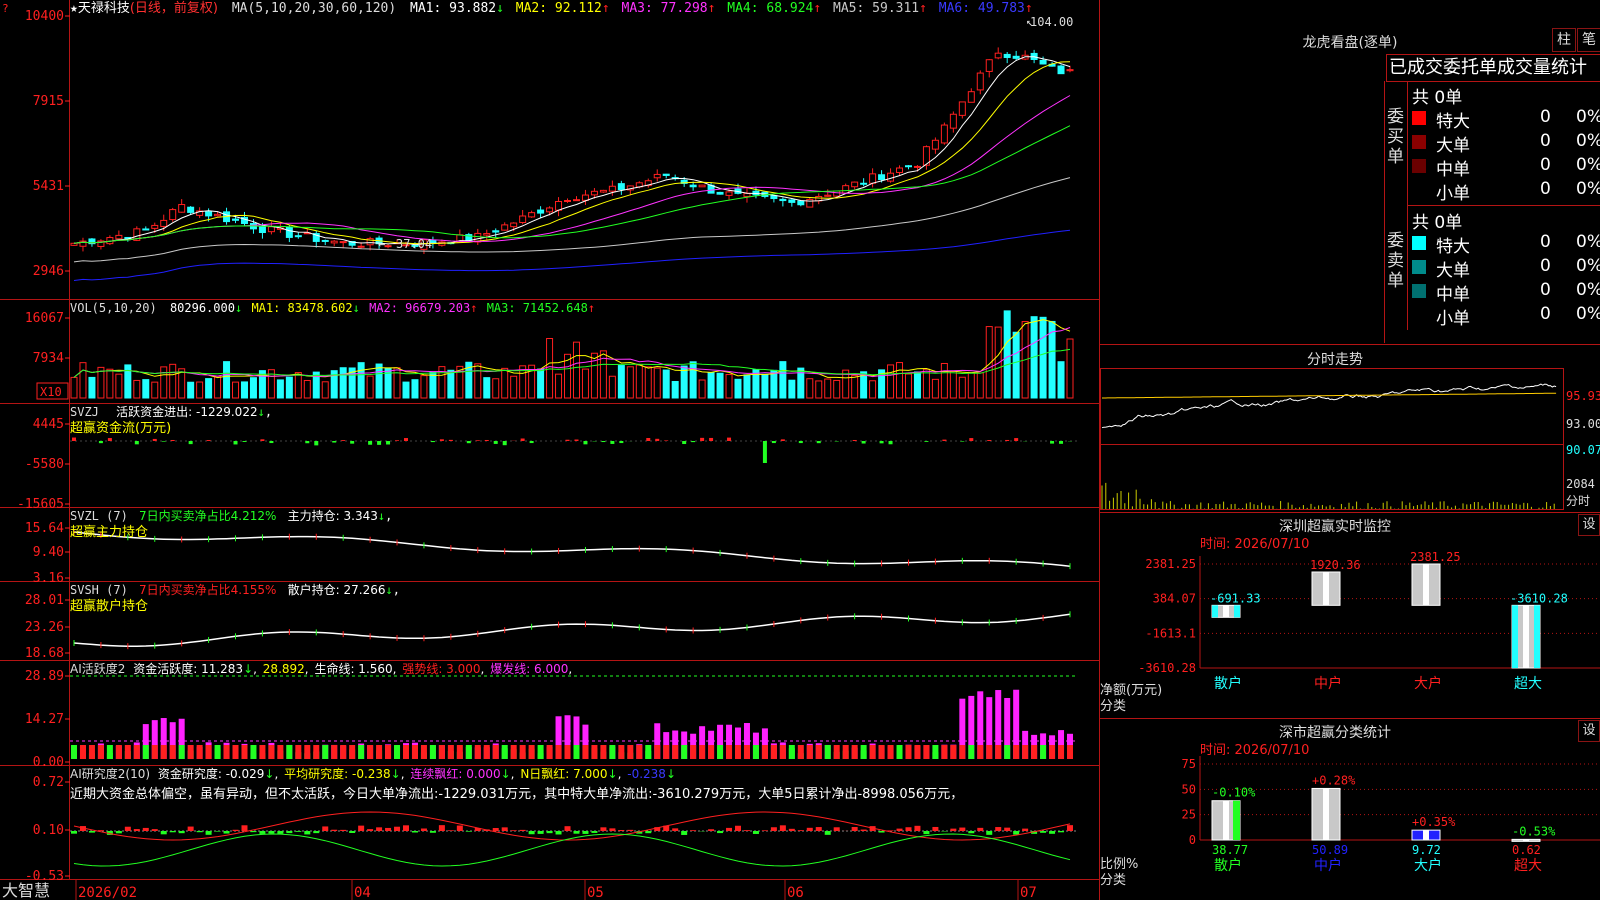  I want to click on value-label: 2381.25, so click(1435, 557).